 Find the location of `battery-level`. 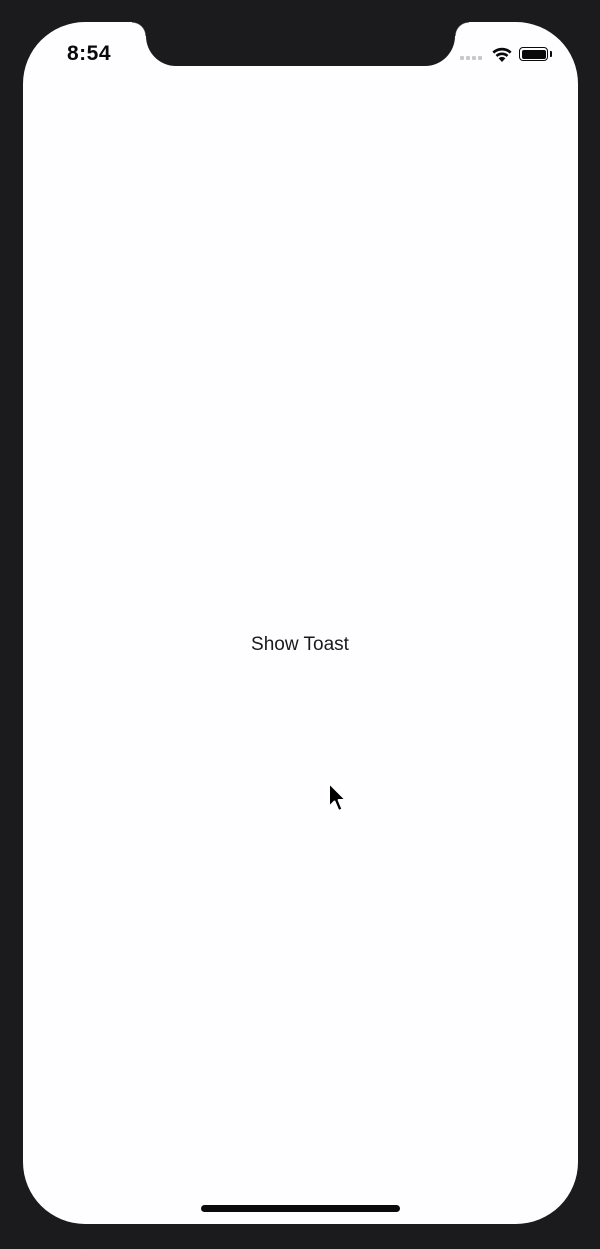

battery-level is located at coordinates (533, 54).